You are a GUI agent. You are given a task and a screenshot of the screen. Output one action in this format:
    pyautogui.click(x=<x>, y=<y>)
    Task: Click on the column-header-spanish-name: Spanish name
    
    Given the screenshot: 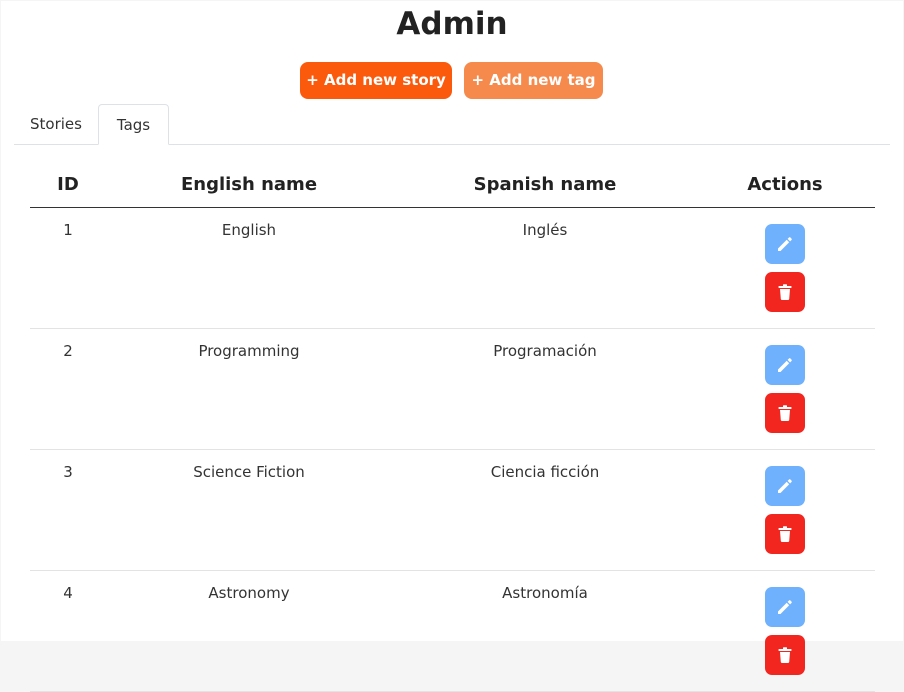 What is the action you would take?
    pyautogui.click(x=545, y=184)
    